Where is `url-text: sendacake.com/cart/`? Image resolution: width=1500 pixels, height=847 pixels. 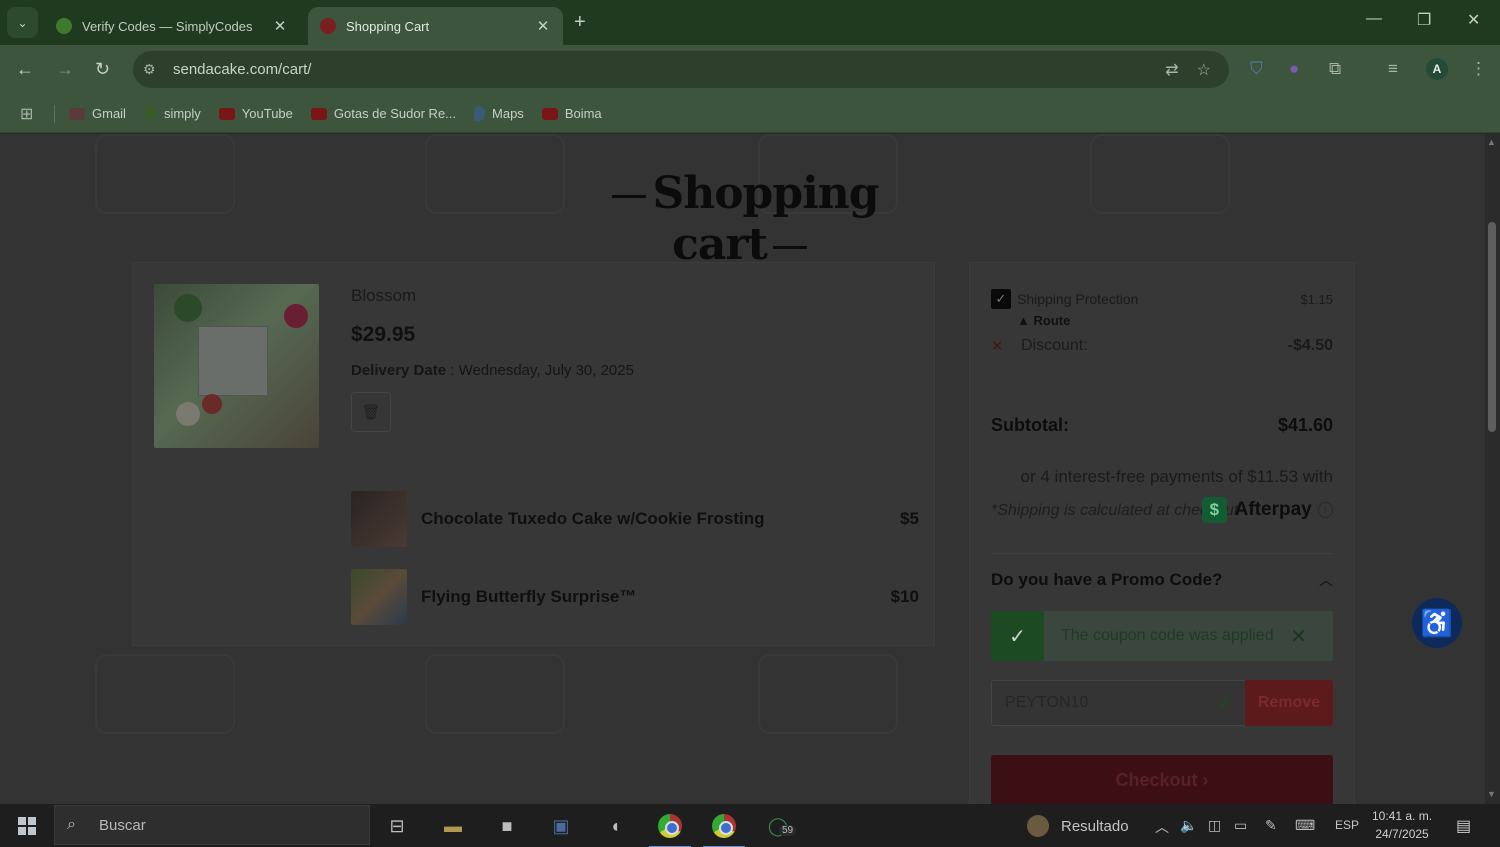
url-text: sendacake.com/cart/ is located at coordinates (669, 69).